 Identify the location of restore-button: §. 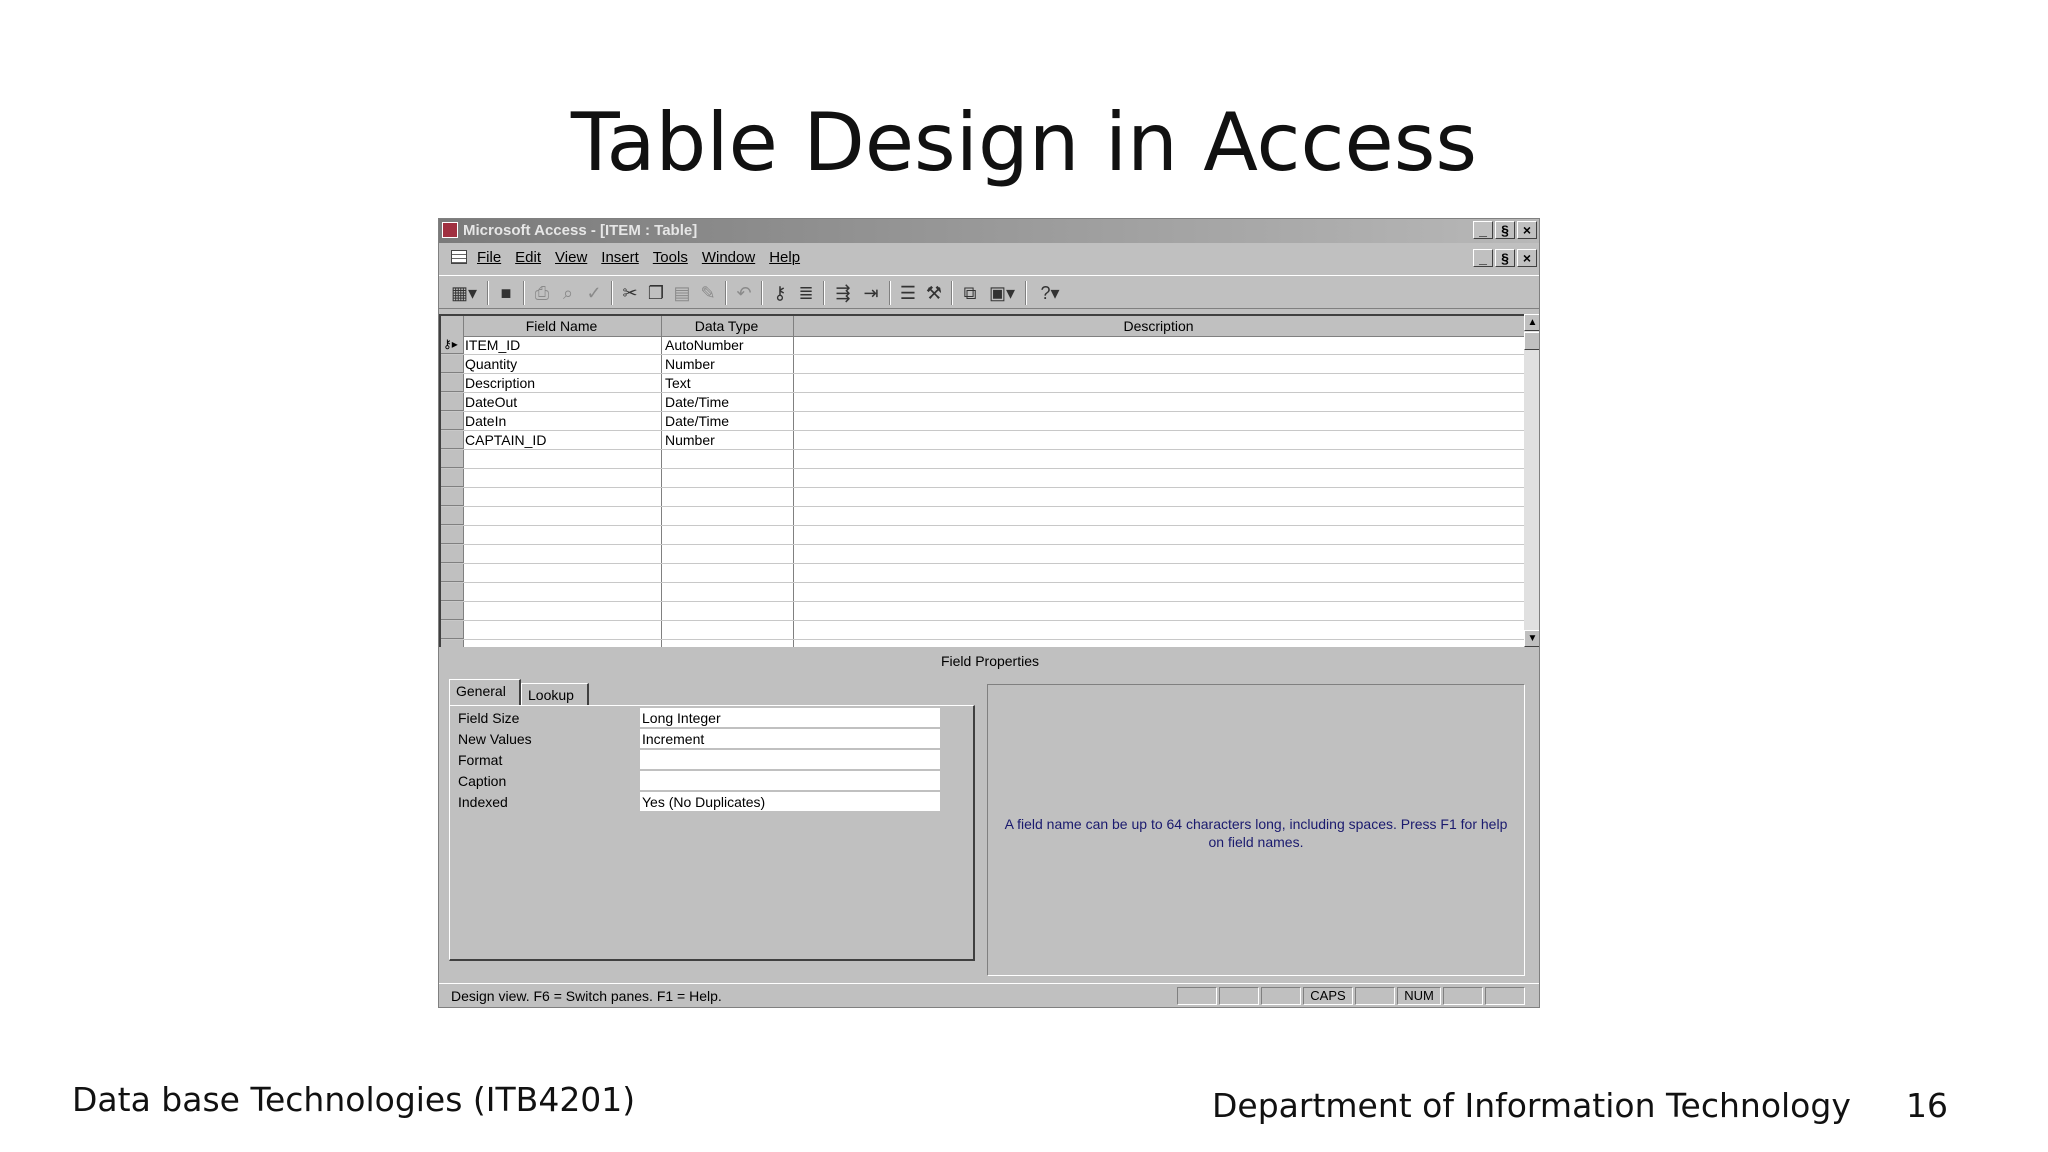
(1505, 230).